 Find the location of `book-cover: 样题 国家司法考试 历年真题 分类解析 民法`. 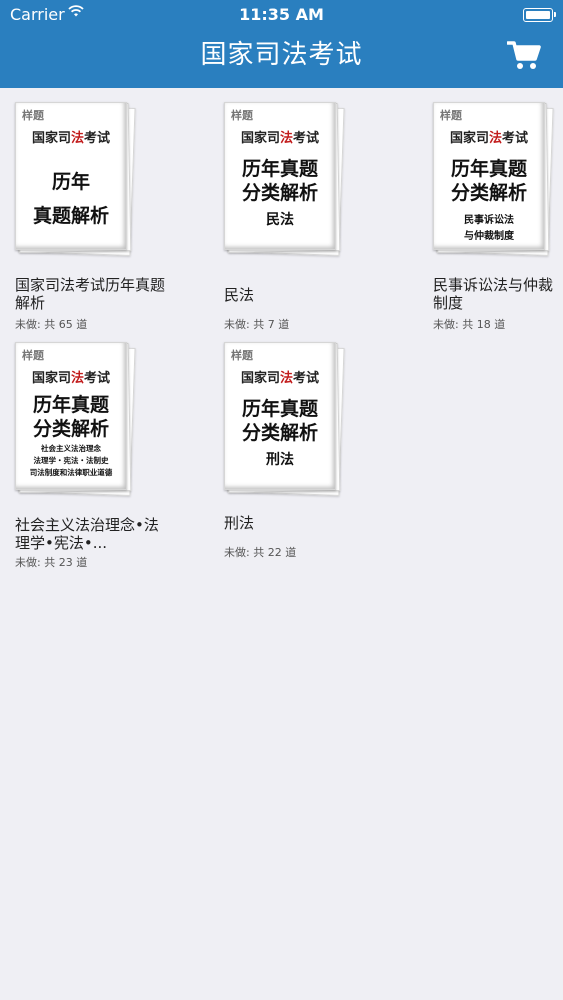

book-cover: 样题 国家司法考试 历年真题 分类解析 民法 is located at coordinates (285, 181).